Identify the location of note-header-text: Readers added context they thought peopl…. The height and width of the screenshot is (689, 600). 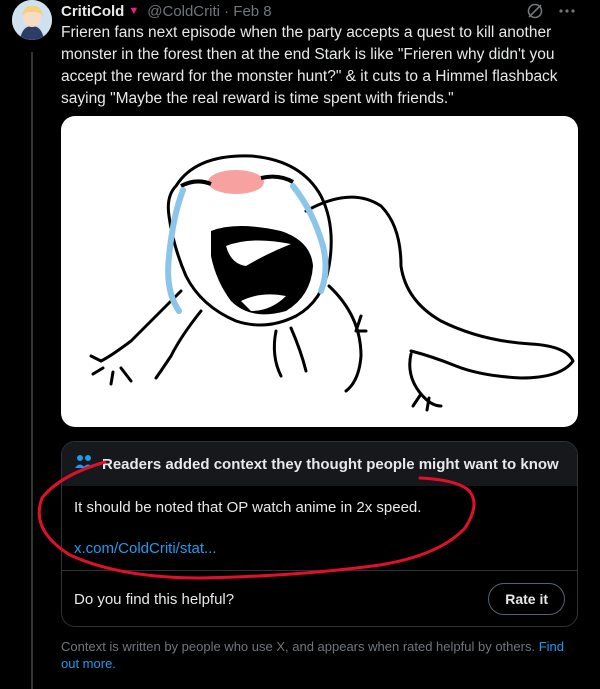
(330, 464).